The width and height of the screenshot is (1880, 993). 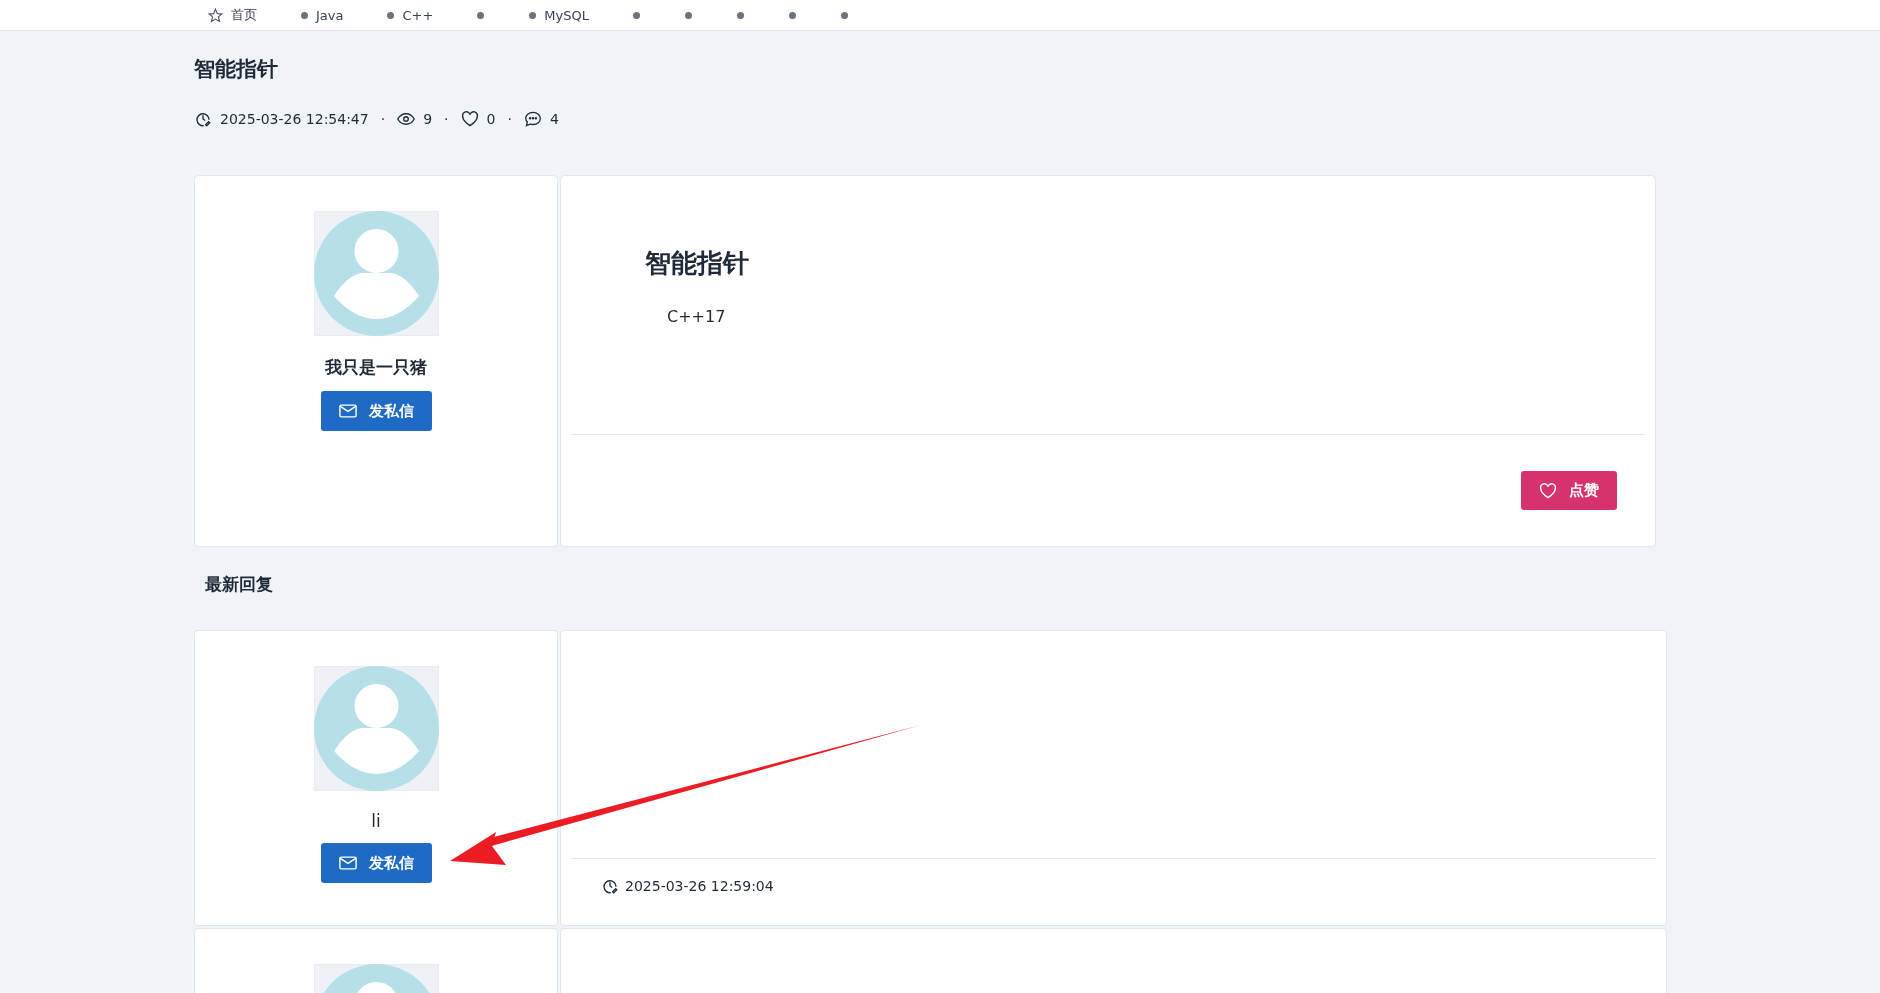 What do you see at coordinates (697, 317) in the screenshot?
I see `post-content: C++17` at bounding box center [697, 317].